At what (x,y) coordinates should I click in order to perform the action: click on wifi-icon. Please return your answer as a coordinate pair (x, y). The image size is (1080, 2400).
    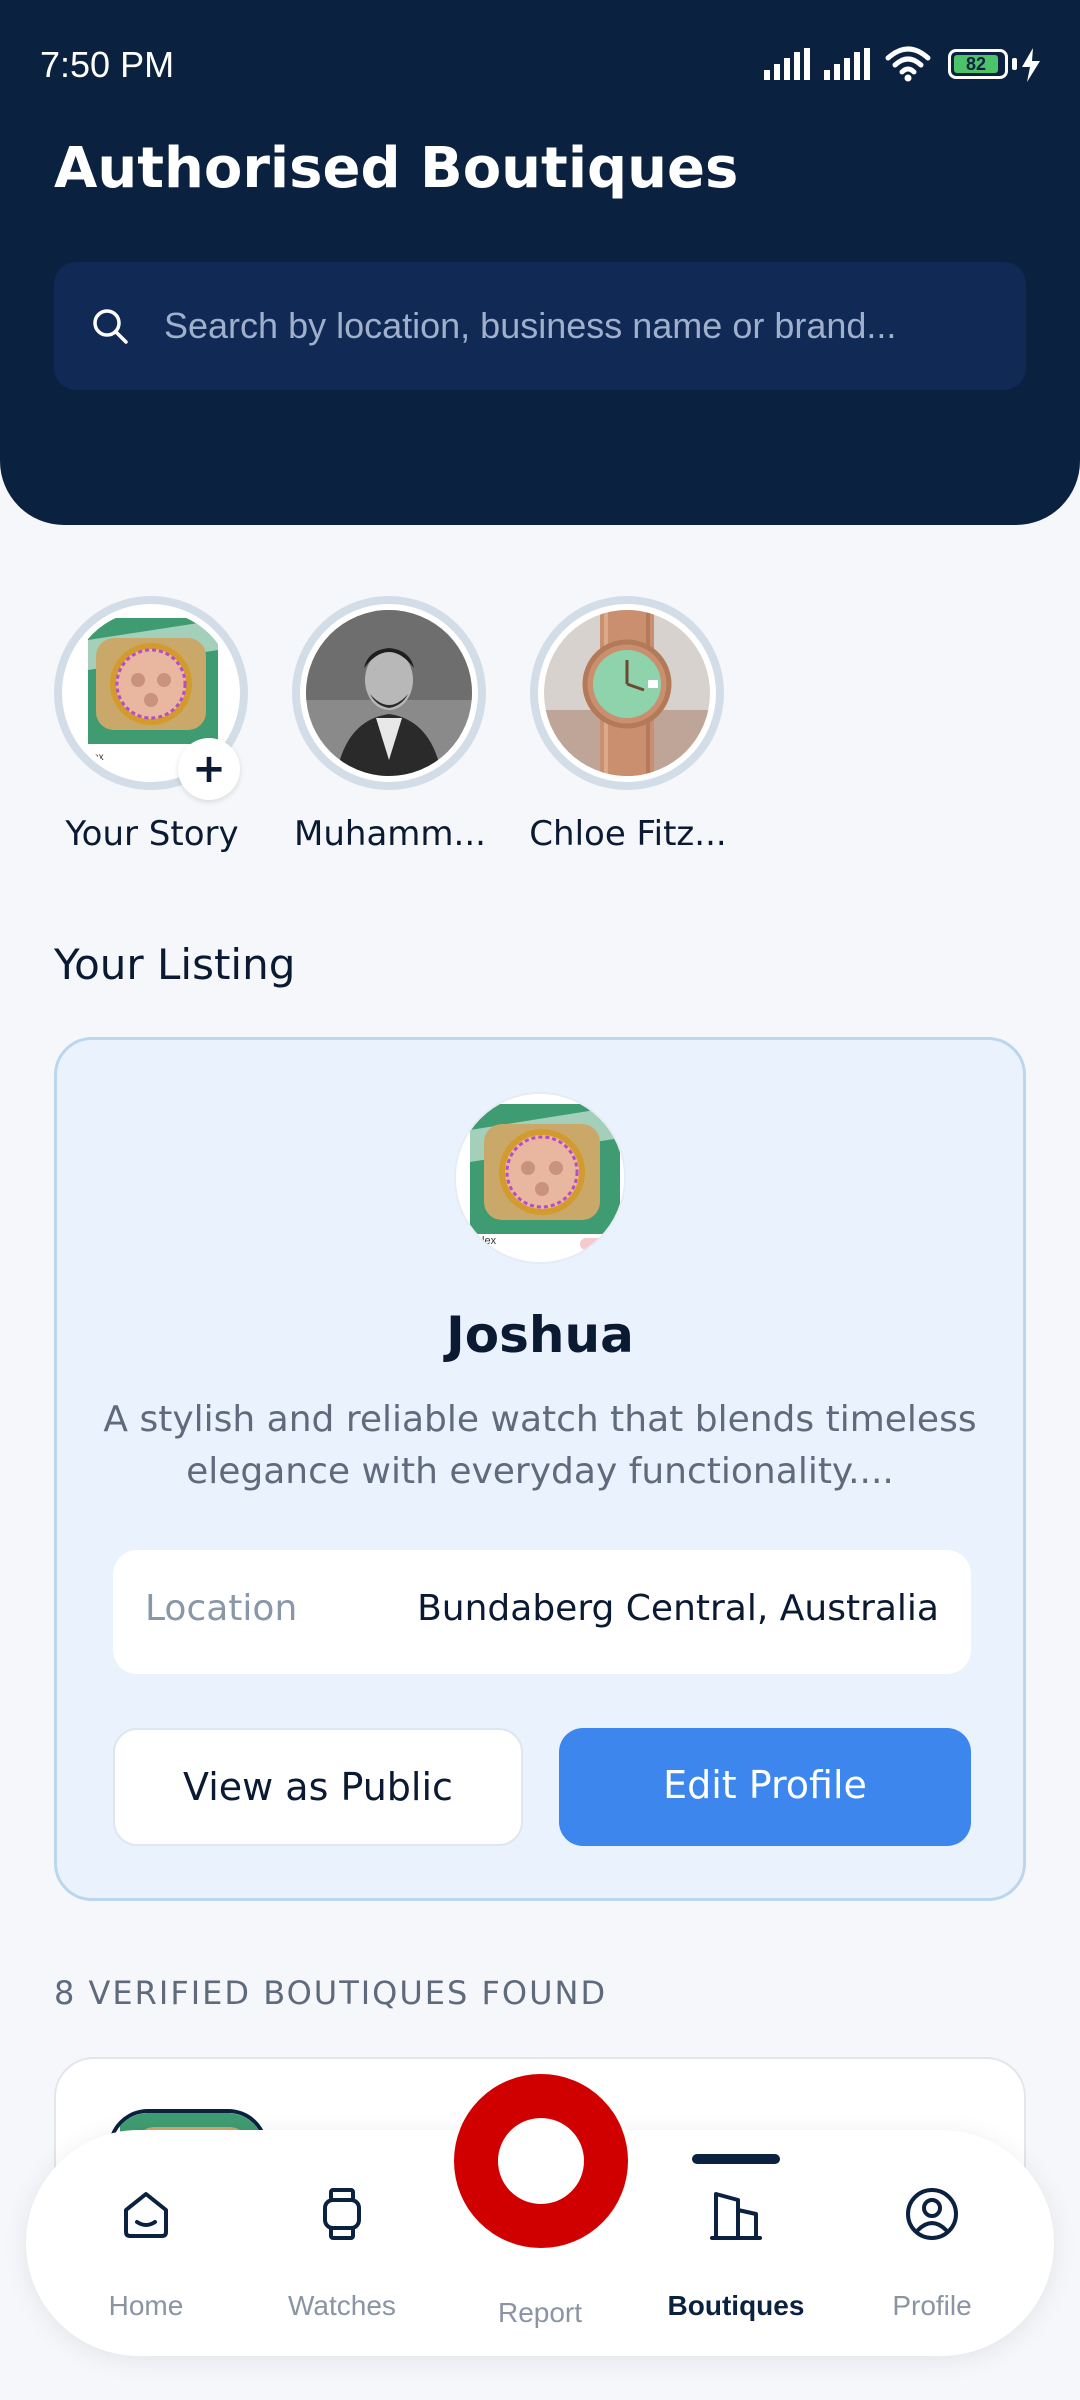
    Looking at the image, I should click on (908, 64).